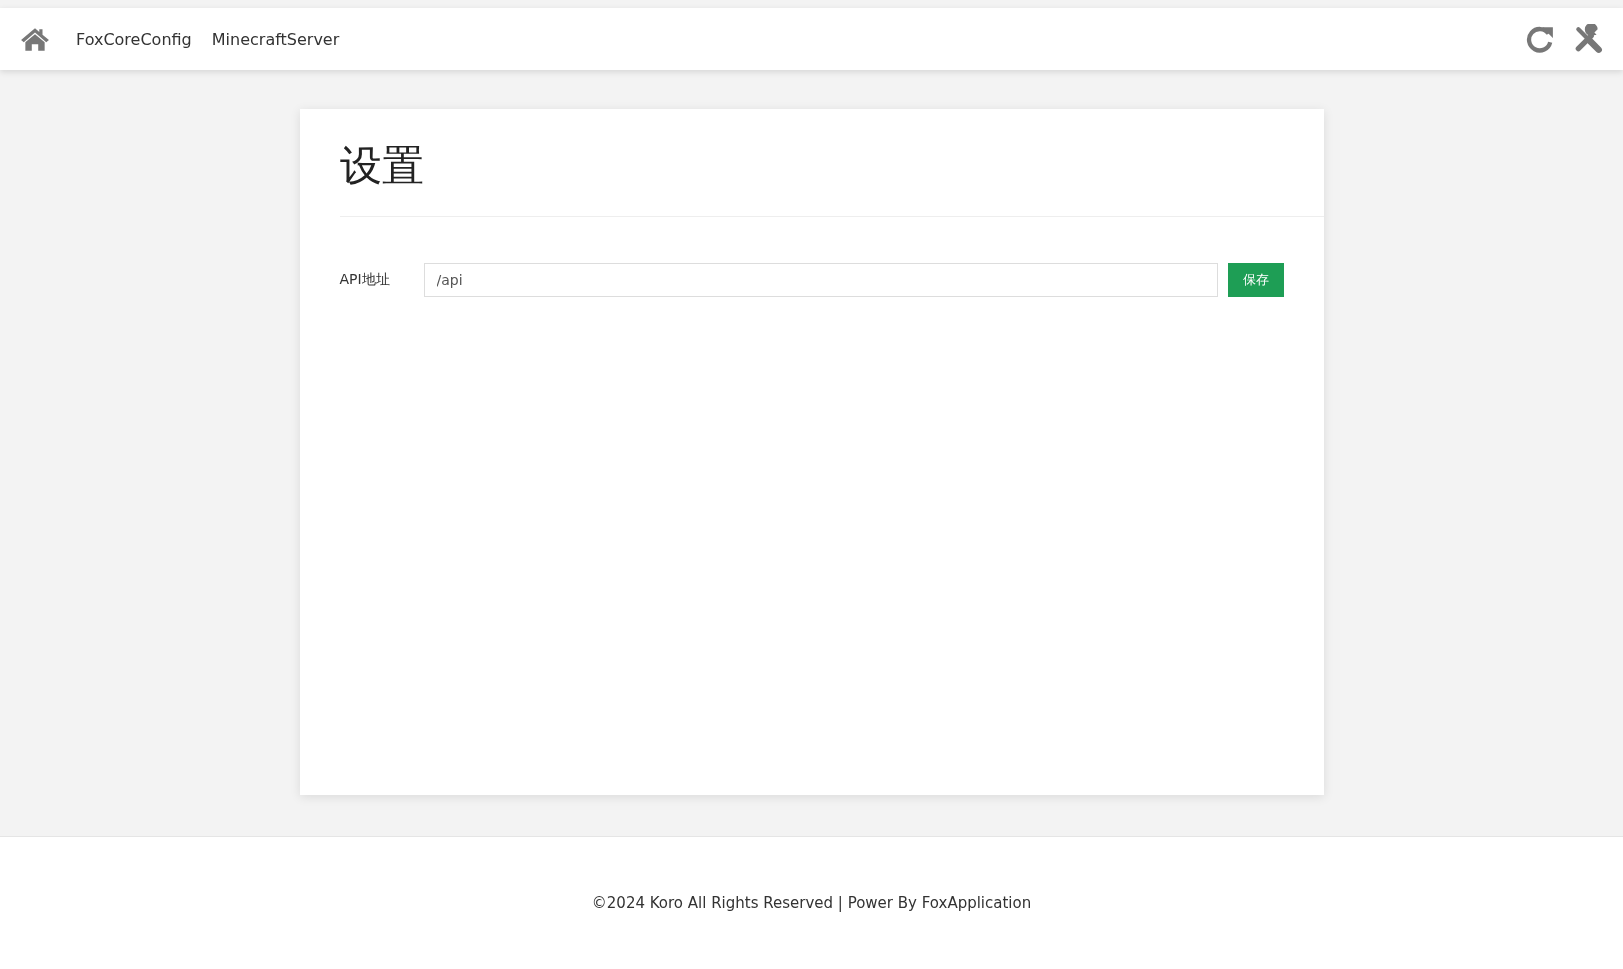 This screenshot has width=1623, height=969. I want to click on field-label: API地址, so click(365, 279).